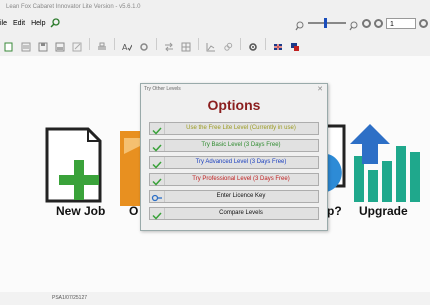 The width and height of the screenshot is (430, 305). I want to click on link-icon, so click(228, 45).